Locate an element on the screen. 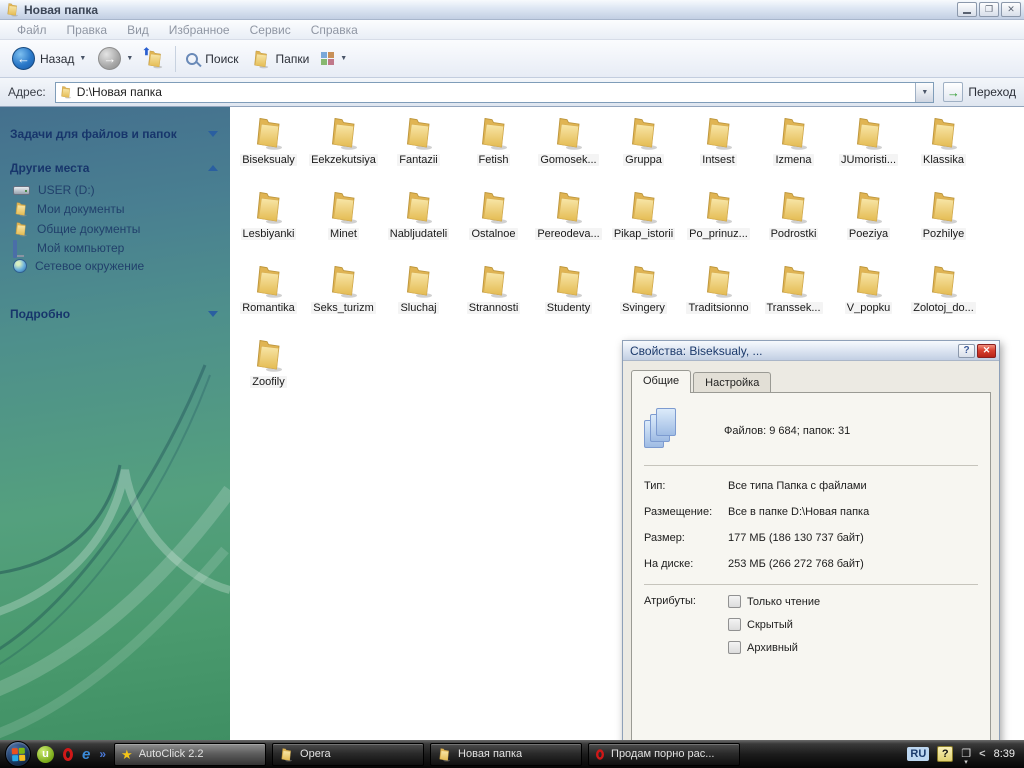  go-button: → Переход is located at coordinates (979, 92).